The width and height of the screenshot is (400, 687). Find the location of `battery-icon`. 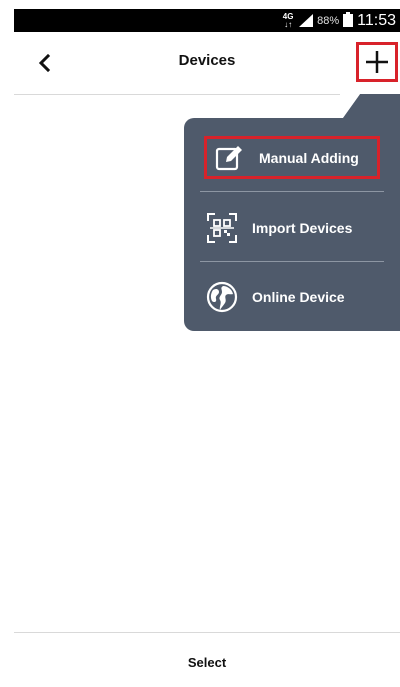

battery-icon is located at coordinates (348, 19).